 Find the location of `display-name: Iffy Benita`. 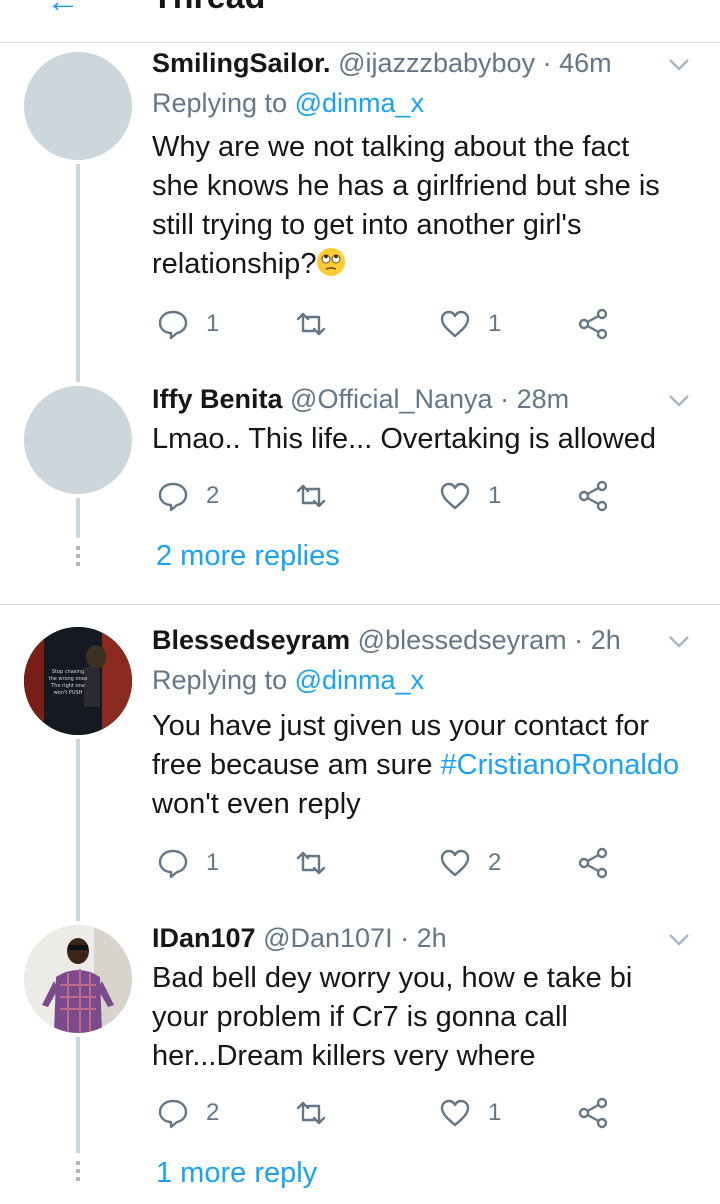

display-name: Iffy Benita is located at coordinates (217, 399).